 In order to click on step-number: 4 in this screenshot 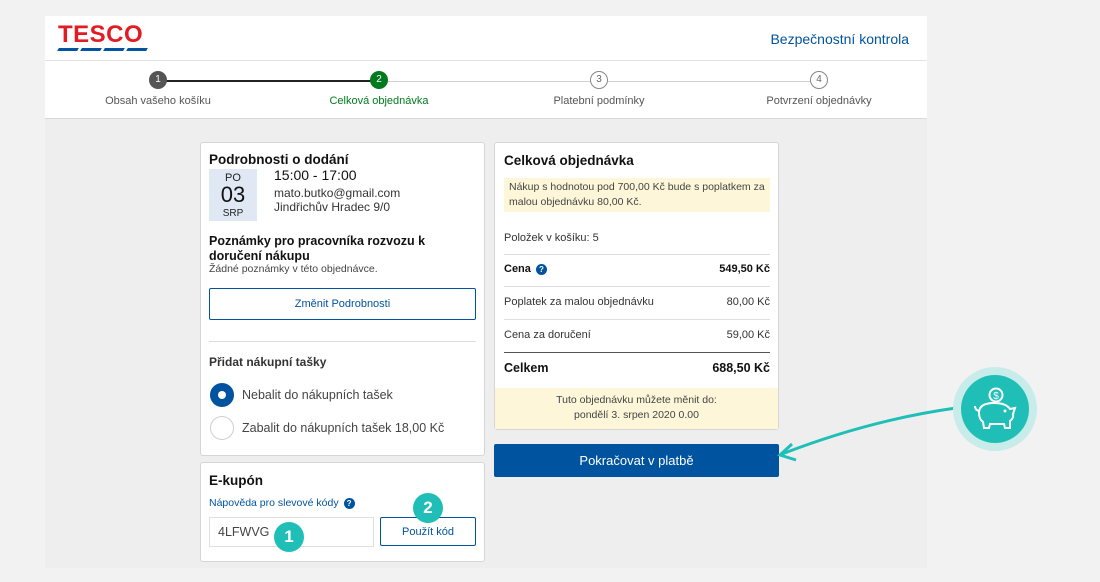, I will do `click(819, 80)`.